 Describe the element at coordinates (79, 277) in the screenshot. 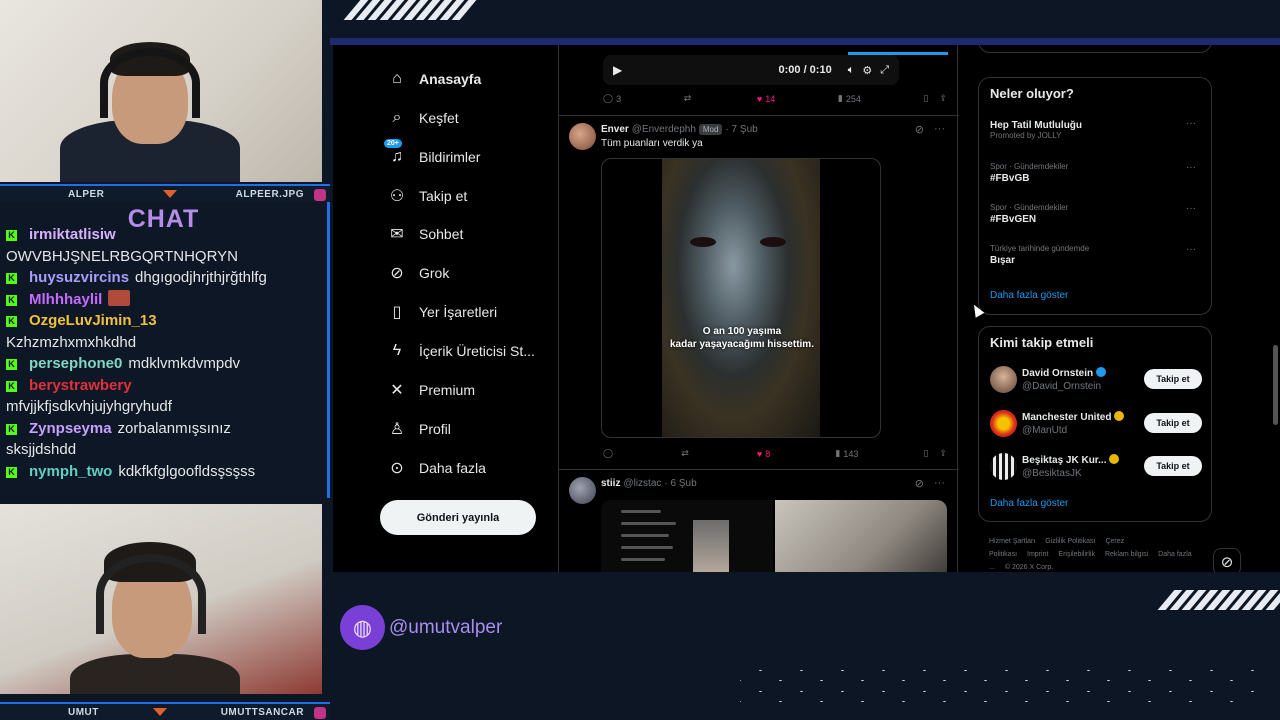

I see `chat-username: huysuzvircins` at that location.